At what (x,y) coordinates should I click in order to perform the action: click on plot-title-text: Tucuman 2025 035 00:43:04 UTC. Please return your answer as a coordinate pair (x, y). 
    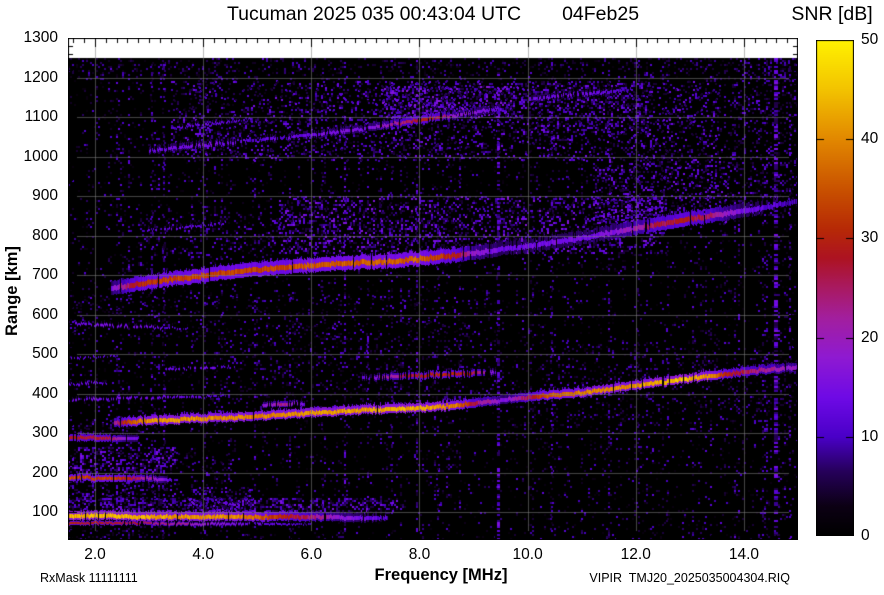
    Looking at the image, I should click on (374, 14).